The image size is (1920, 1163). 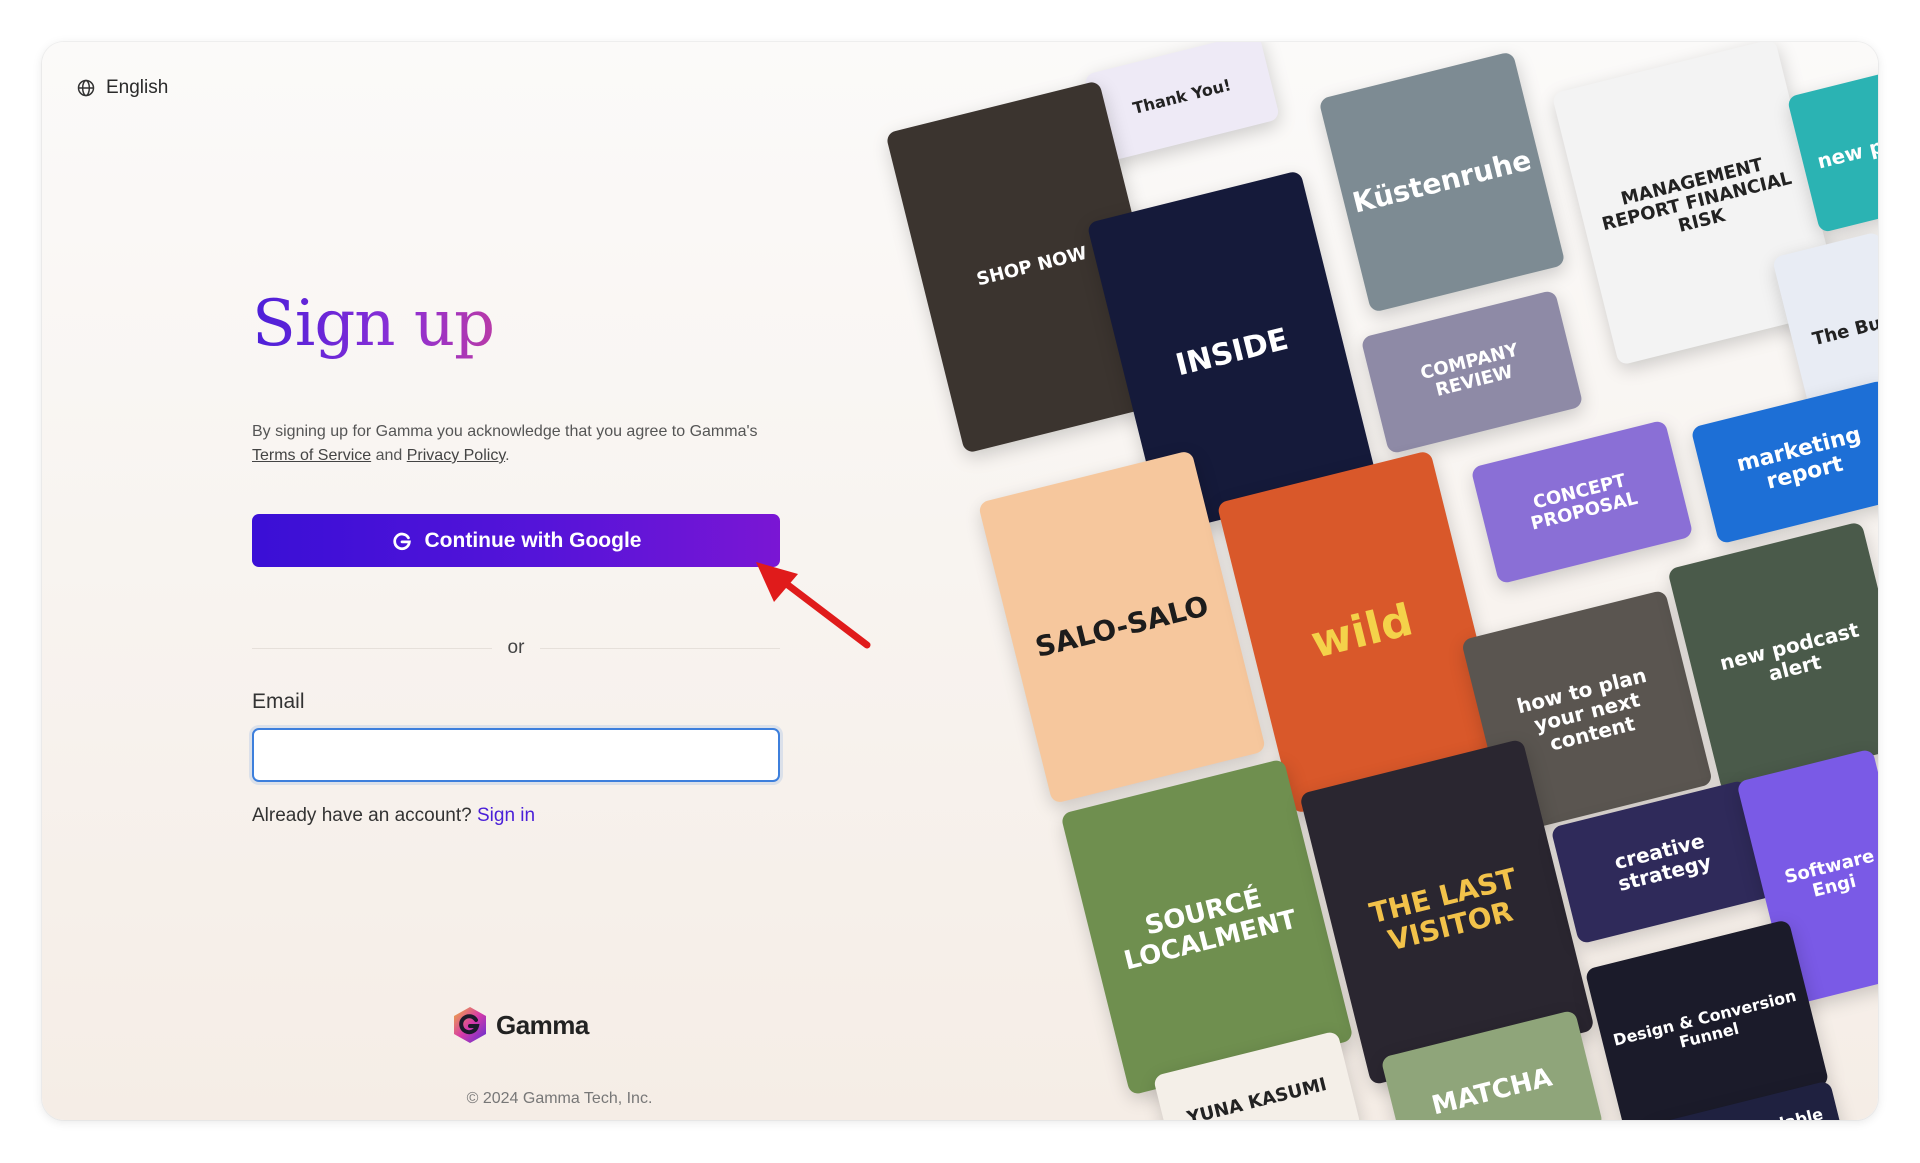 What do you see at coordinates (506, 815) in the screenshot?
I see `sign-in-link: Sign in` at bounding box center [506, 815].